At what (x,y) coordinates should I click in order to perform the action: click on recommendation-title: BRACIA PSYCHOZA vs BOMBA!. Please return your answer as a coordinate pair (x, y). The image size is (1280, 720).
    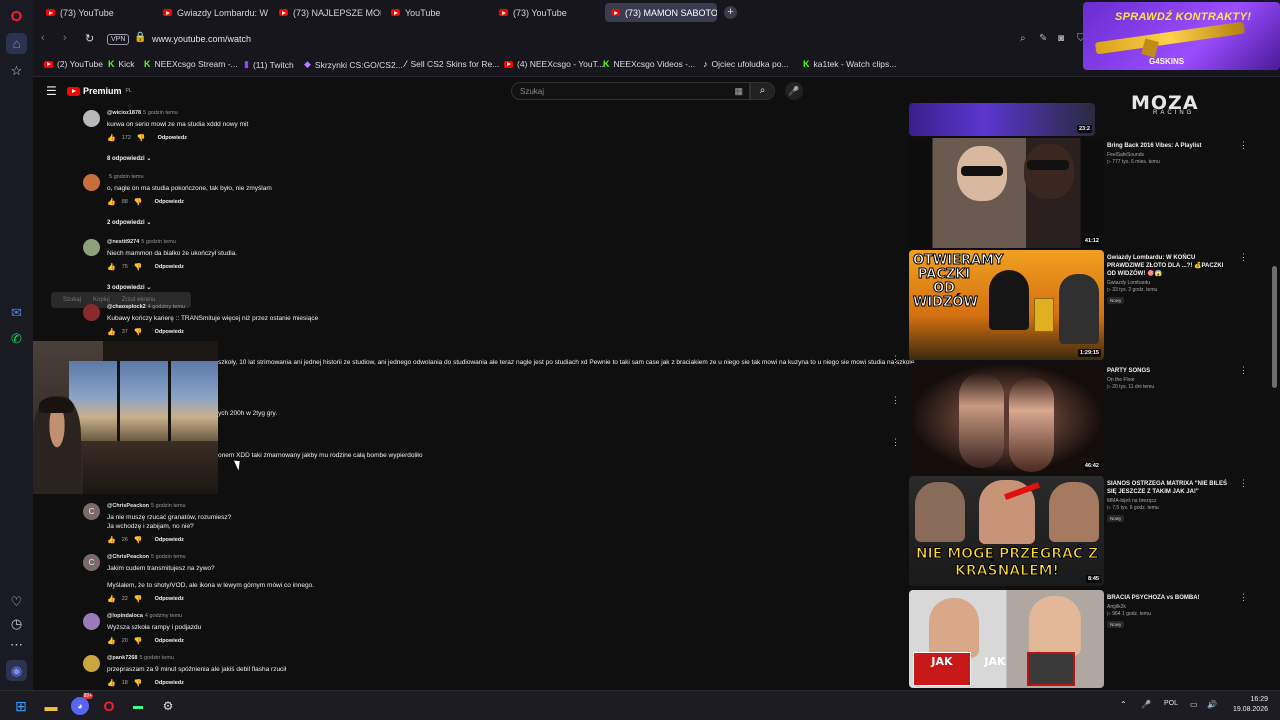
    Looking at the image, I should click on (1167, 598).